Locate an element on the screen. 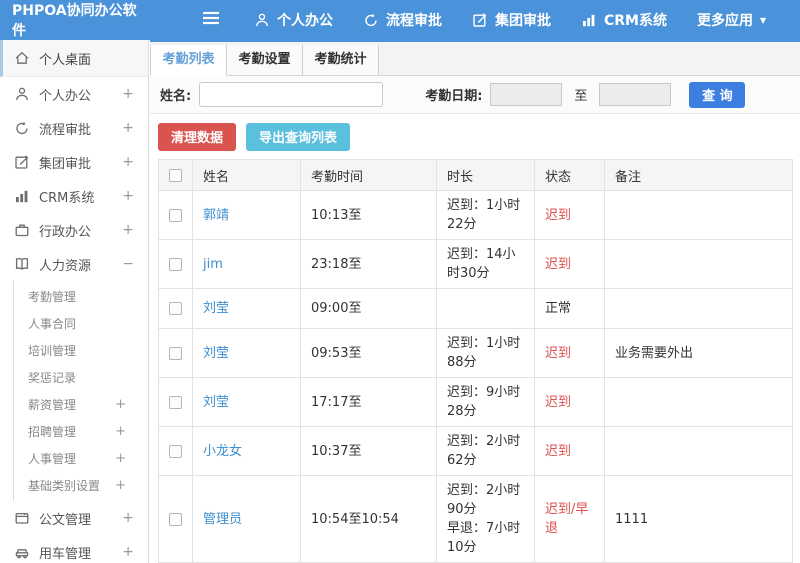  sidebar-subitem-training-management: 培训管理 is located at coordinates (81, 350).